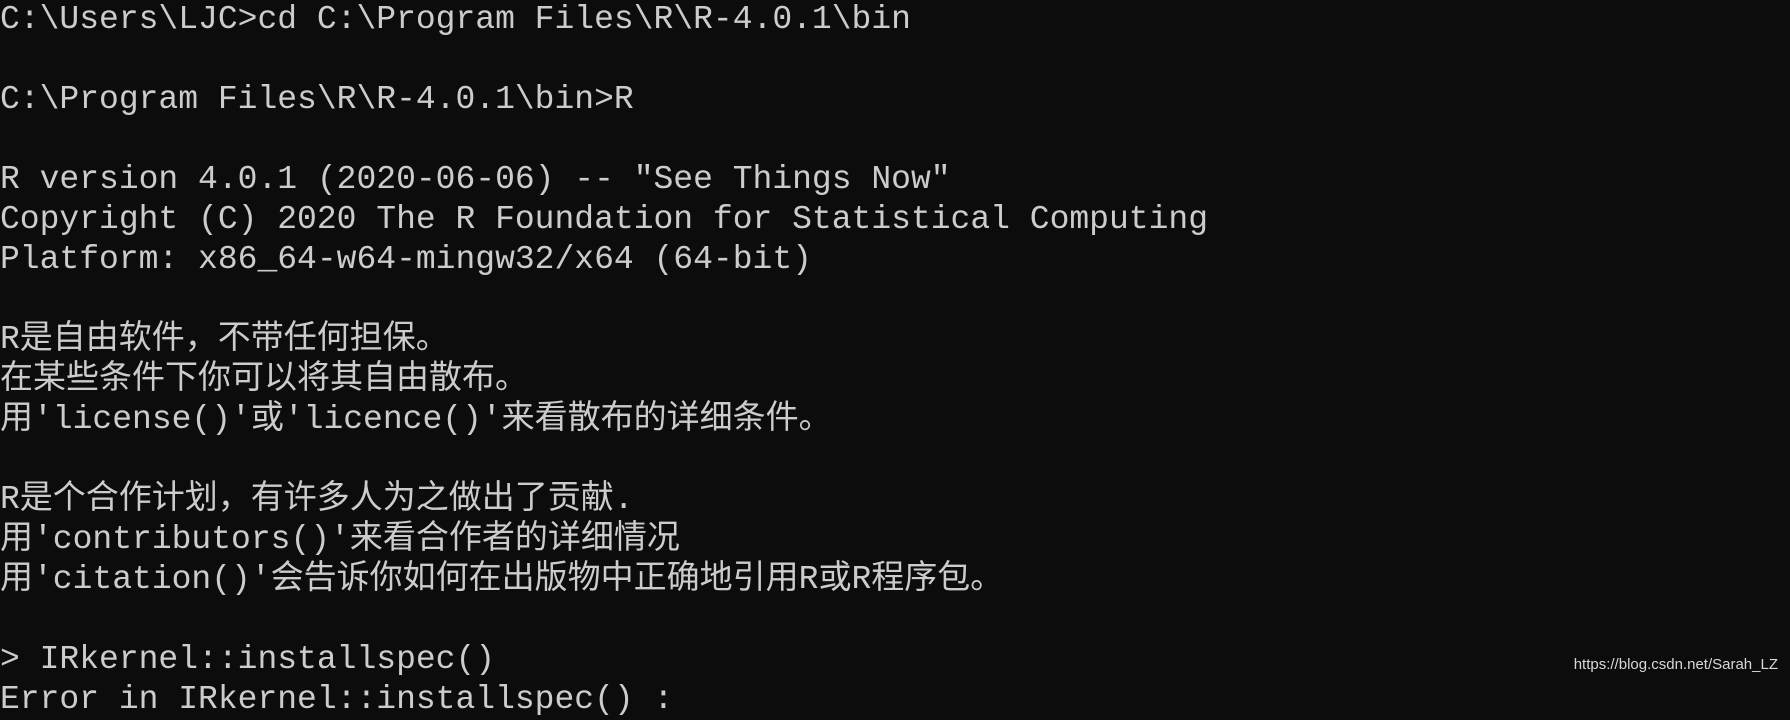 The width and height of the screenshot is (1790, 720). Describe the element at coordinates (317, 499) in the screenshot. I see `console-line: R是个合作计划，有许多人为之做出了贡献.` at that location.